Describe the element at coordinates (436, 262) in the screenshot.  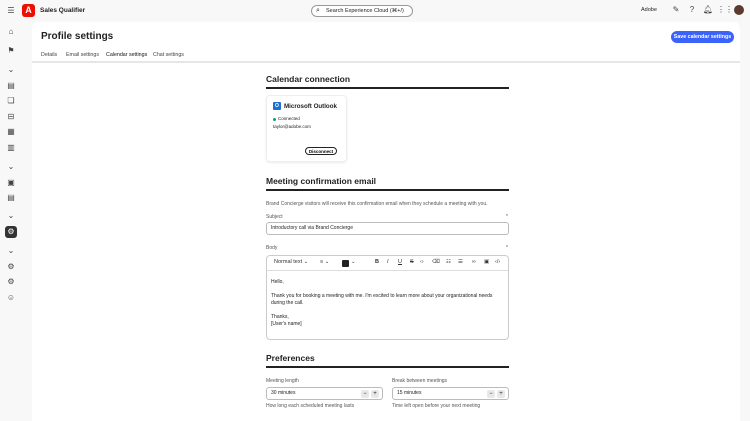
I see `clear-format-icon: ⌫` at that location.